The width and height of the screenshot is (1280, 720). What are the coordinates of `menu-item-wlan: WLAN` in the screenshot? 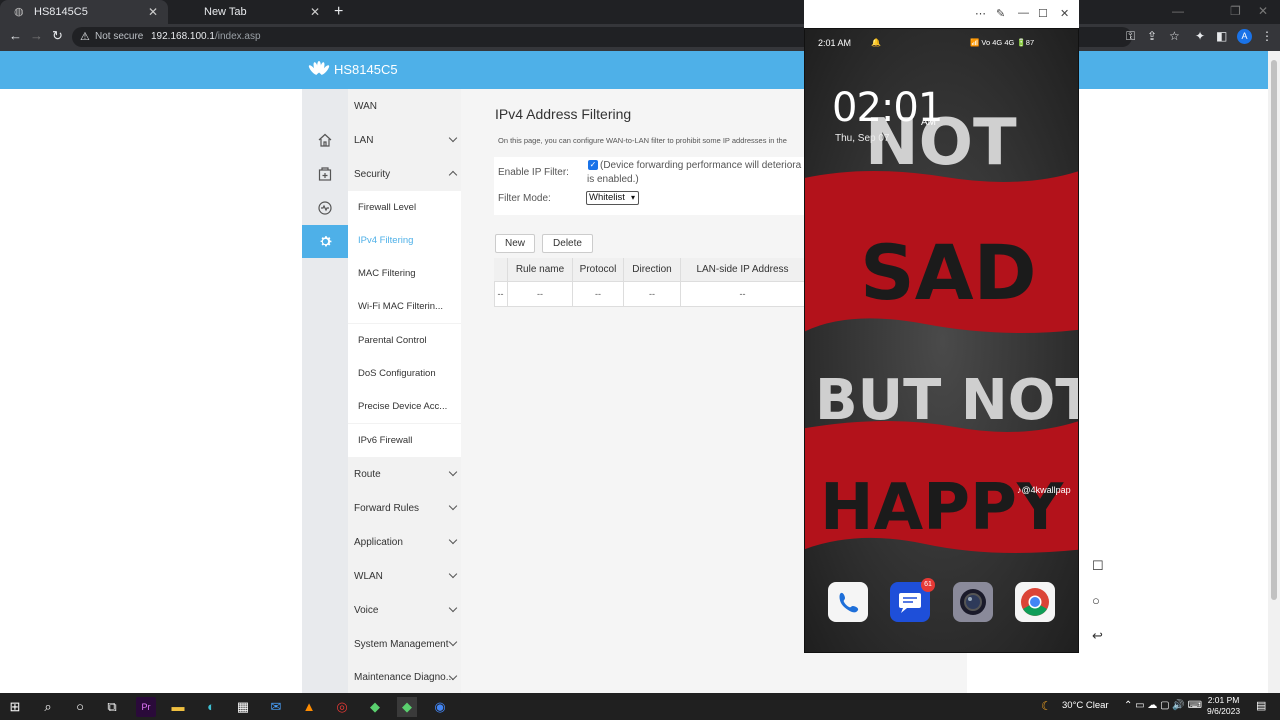 It's located at (404, 576).